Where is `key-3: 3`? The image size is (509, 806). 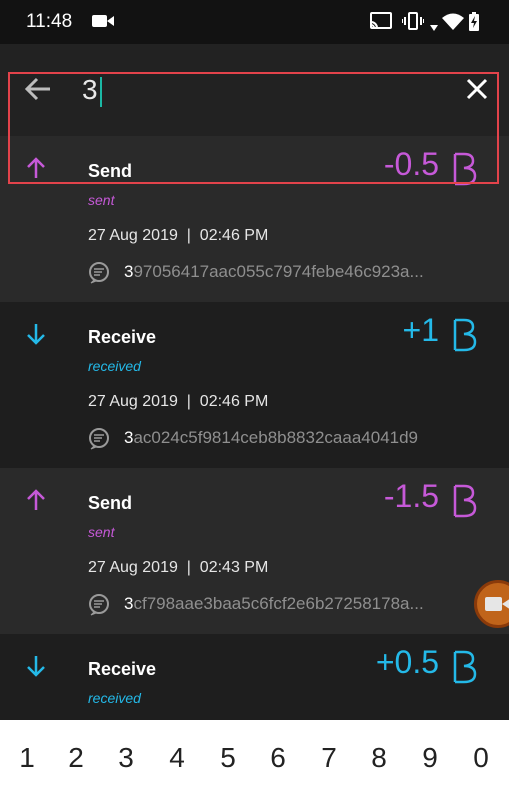
key-3: 3 is located at coordinates (126, 758).